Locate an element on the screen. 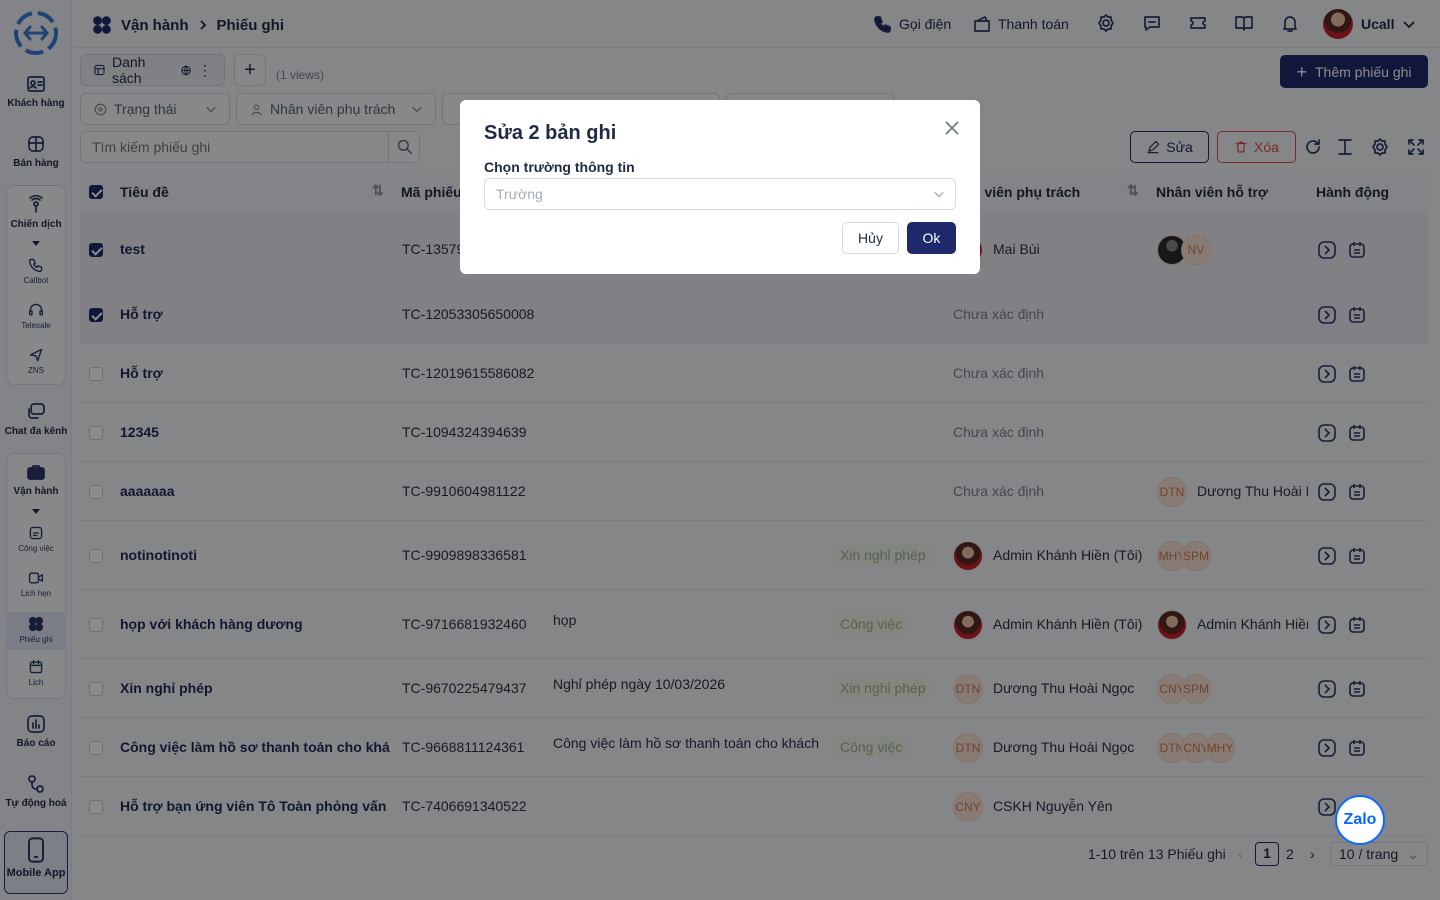  field-label: Chọn trường thông tin is located at coordinates (559, 167).